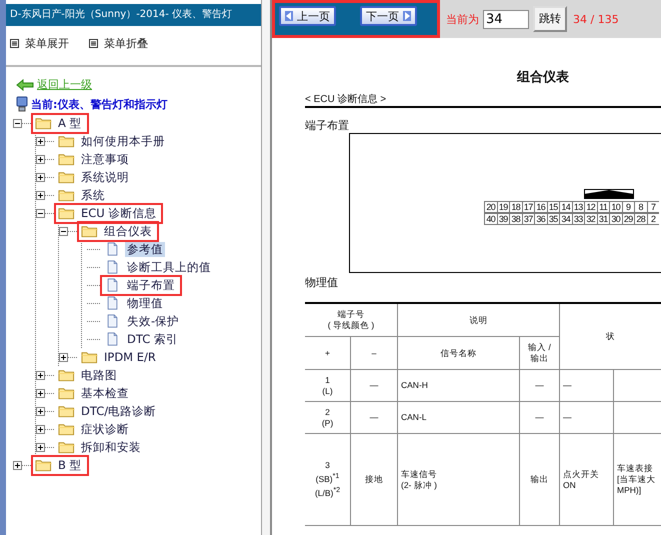 The width and height of the screenshot is (661, 535). I want to click on tree-item: 端子布置, so click(151, 285).